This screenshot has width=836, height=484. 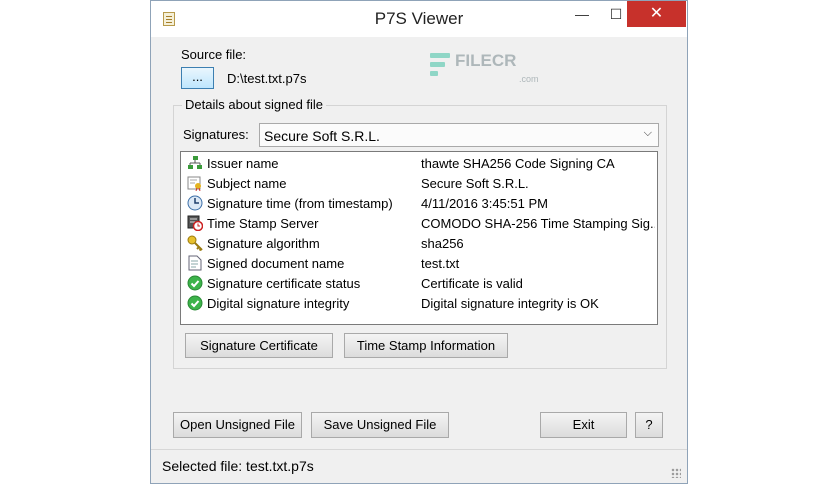 What do you see at coordinates (676, 473) in the screenshot?
I see `resize-grip-icon` at bounding box center [676, 473].